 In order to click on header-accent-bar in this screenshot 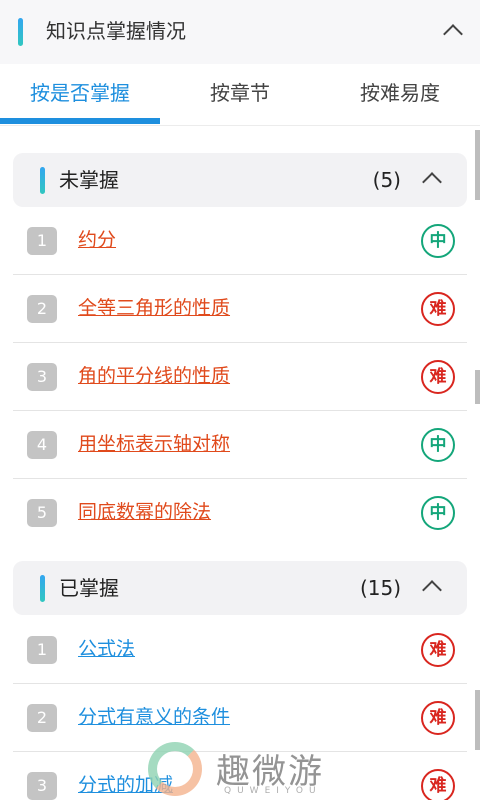, I will do `click(20, 32)`.